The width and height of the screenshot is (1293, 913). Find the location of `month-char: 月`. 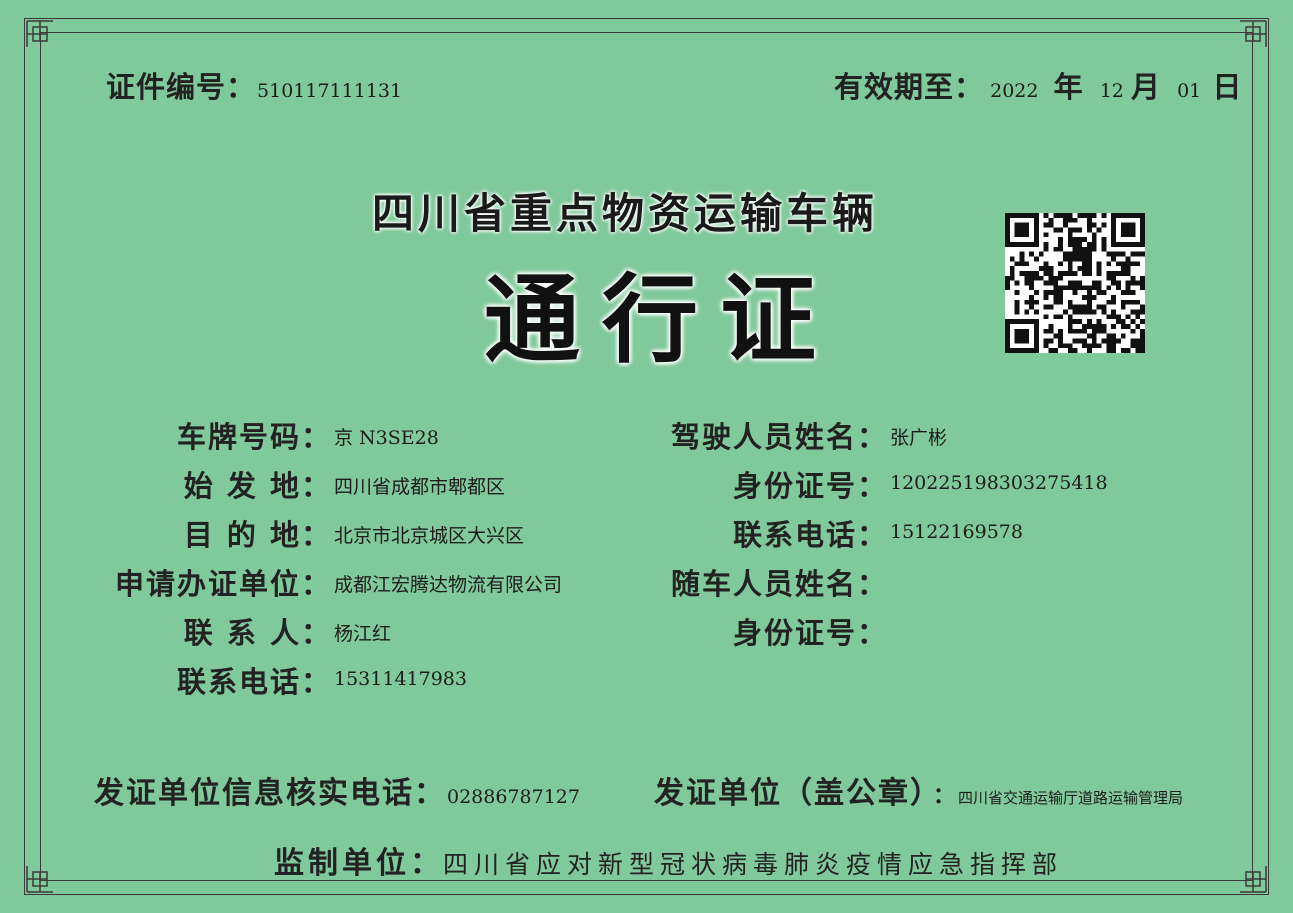

month-char: 月 is located at coordinates (1146, 87).